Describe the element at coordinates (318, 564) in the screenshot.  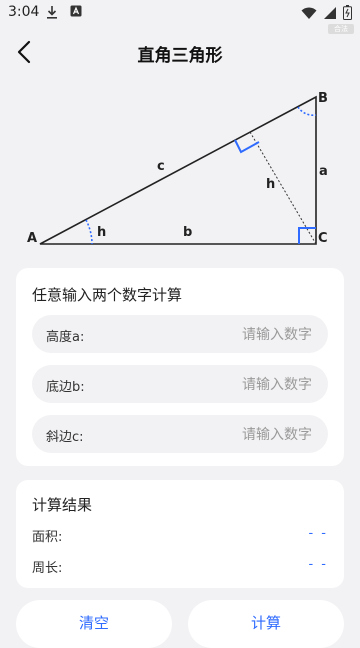
I see `perimeter-value: - -` at that location.